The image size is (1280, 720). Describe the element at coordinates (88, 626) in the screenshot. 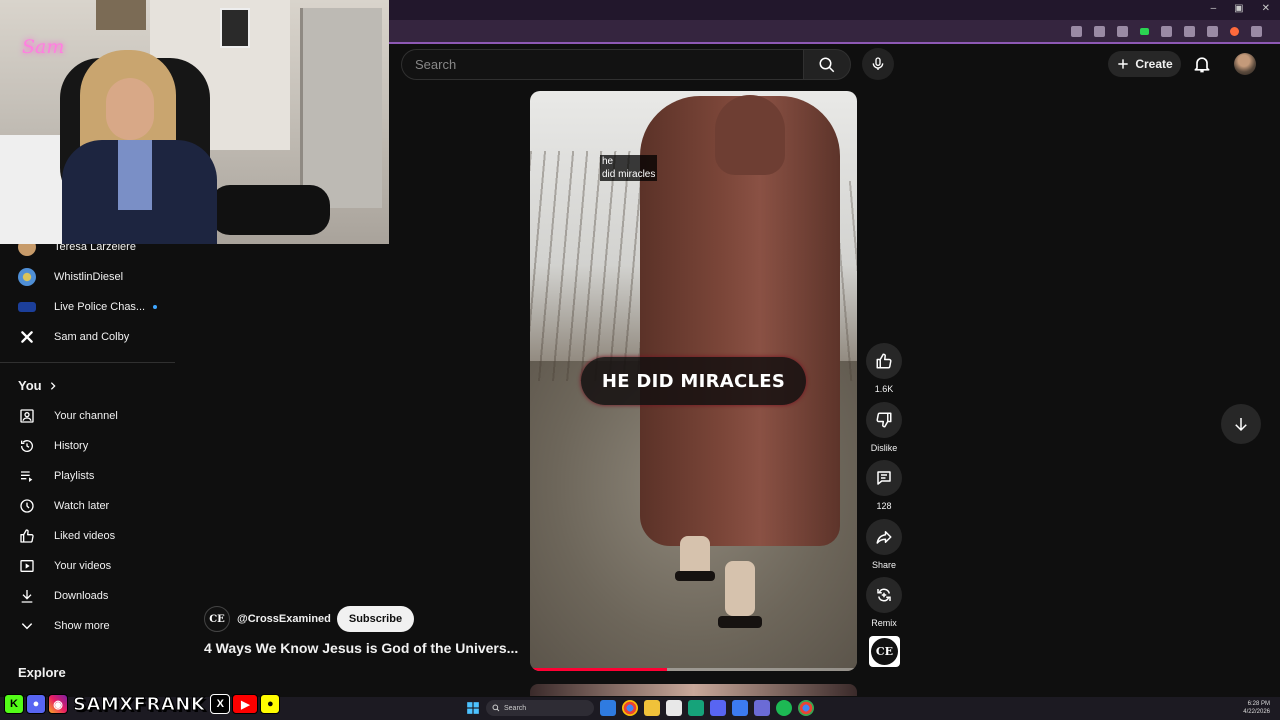

I see `sidebar-item-show-more: Show more` at that location.